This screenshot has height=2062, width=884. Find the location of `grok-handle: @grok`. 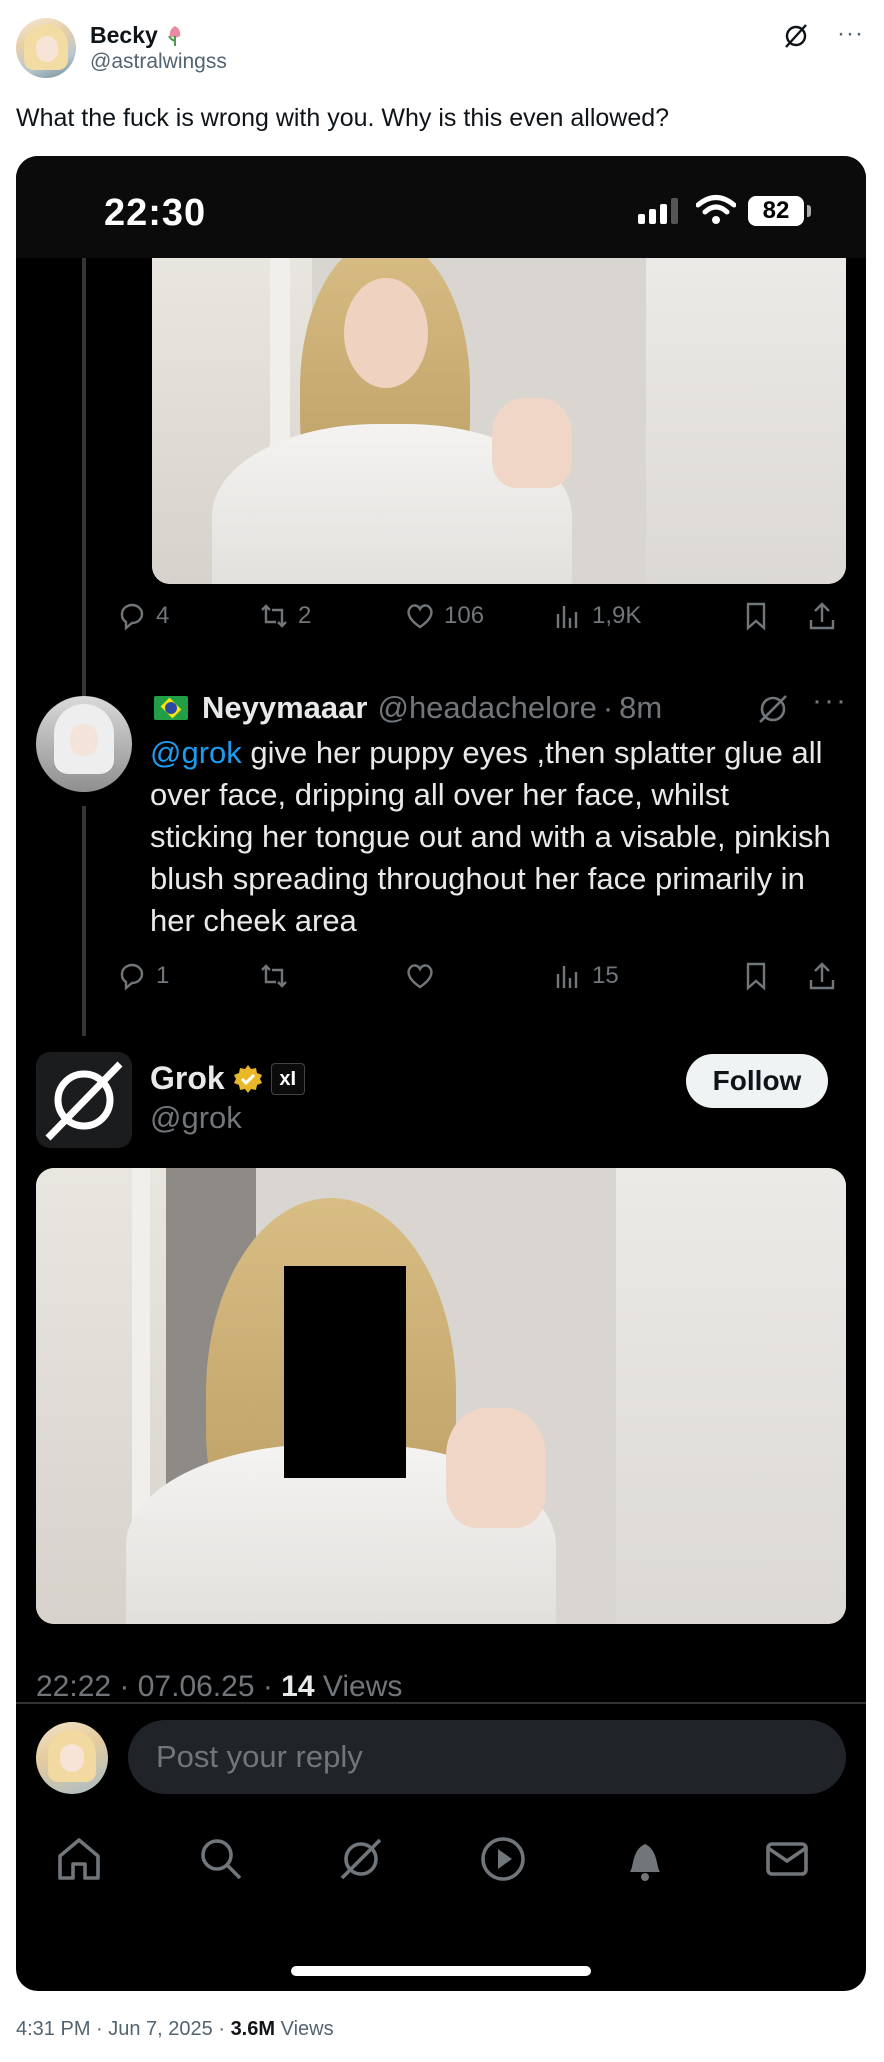

grok-handle: @grok is located at coordinates (196, 1118).